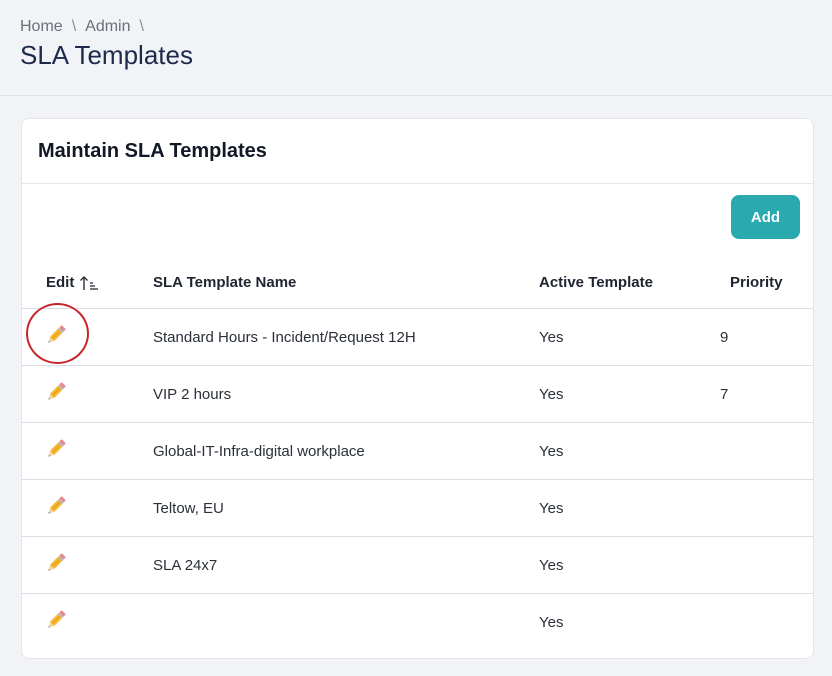 This screenshot has height=676, width=832. What do you see at coordinates (756, 282) in the screenshot?
I see `column-header-priority: Priority` at bounding box center [756, 282].